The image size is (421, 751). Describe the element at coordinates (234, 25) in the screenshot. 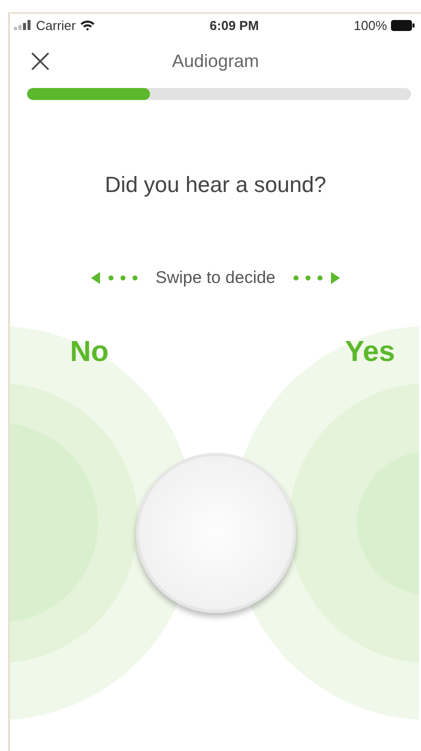

I see `clock-time: 6:09 PM` at that location.